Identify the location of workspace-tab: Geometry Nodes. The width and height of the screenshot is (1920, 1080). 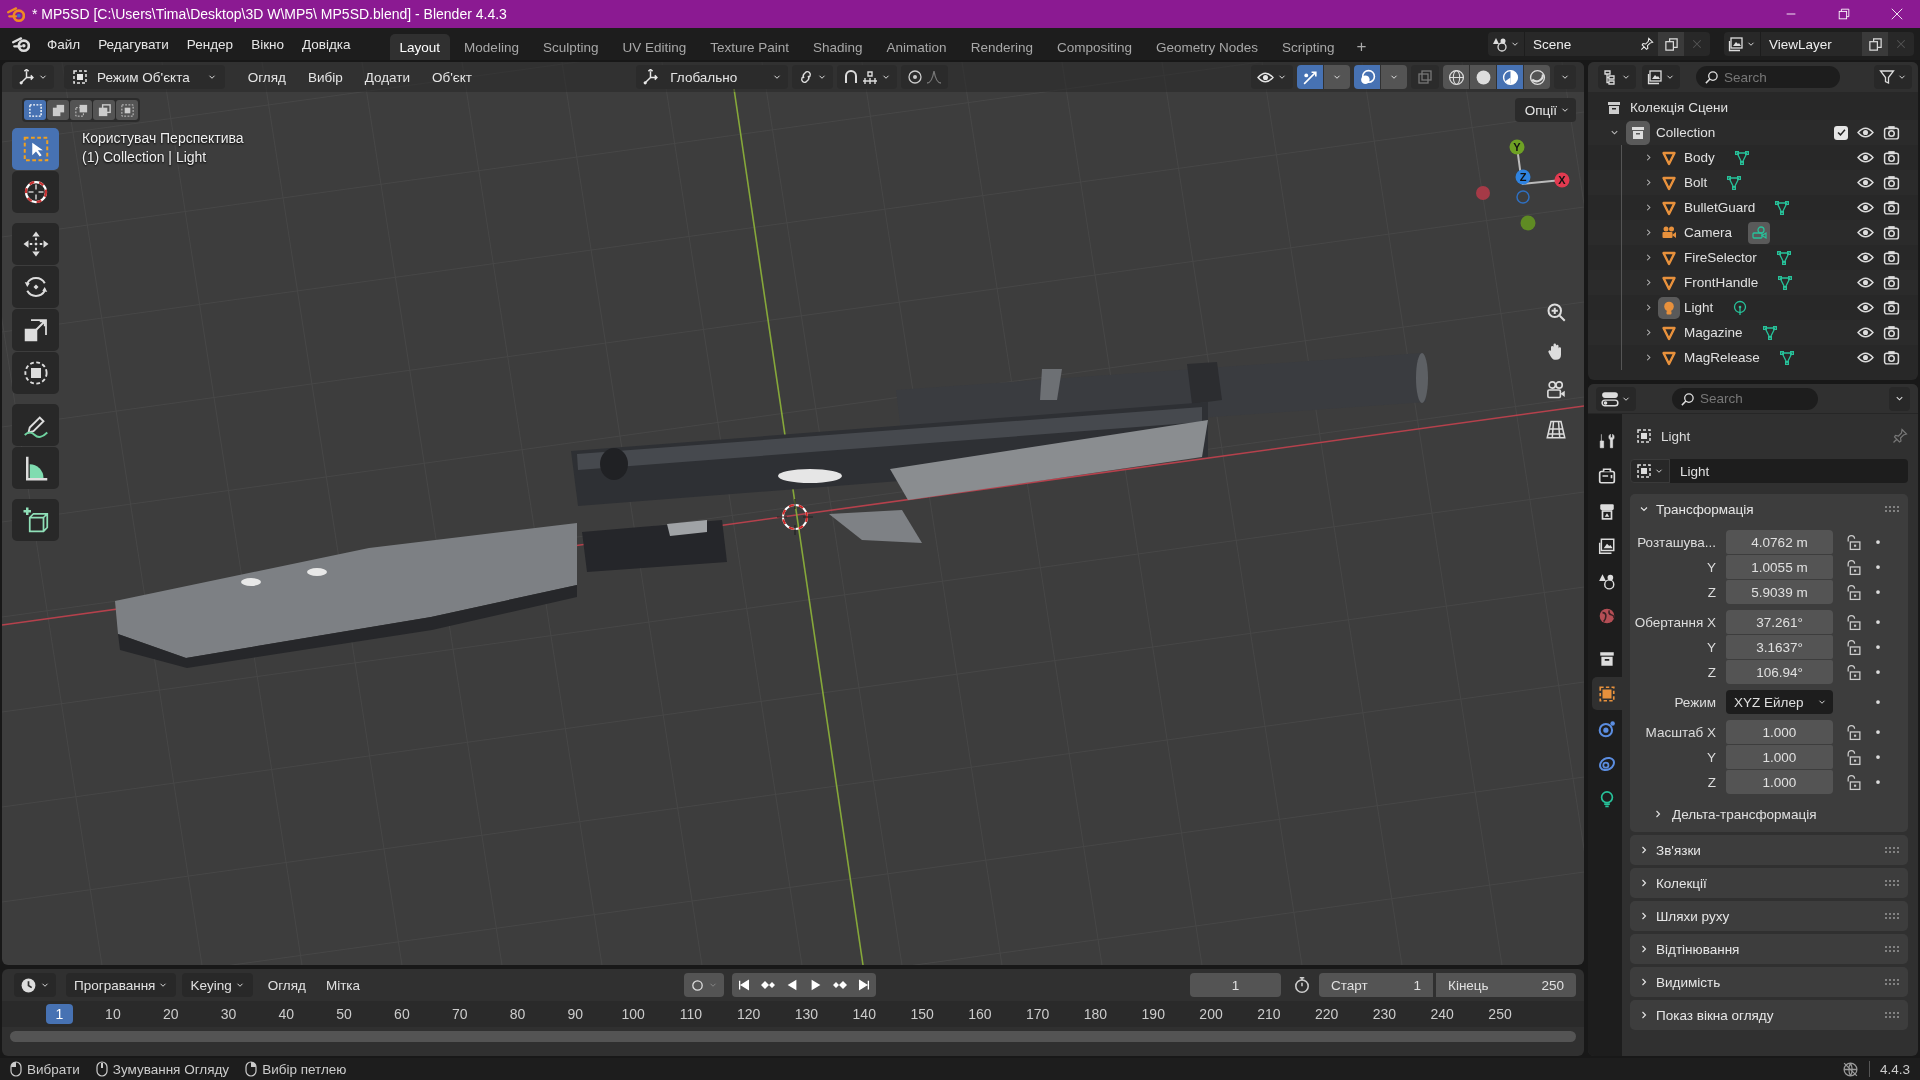
(1207, 47).